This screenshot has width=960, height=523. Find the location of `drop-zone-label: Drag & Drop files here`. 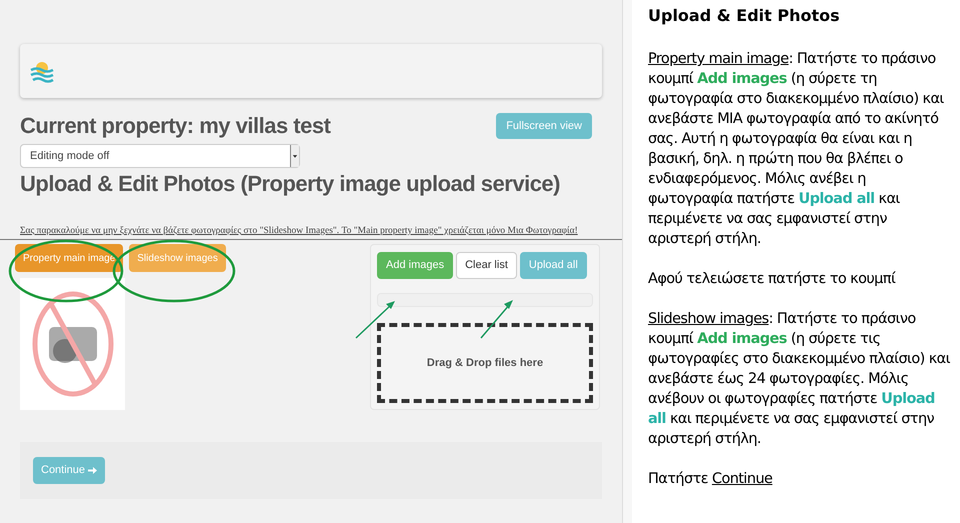

drop-zone-label: Drag & Drop files here is located at coordinates (485, 363).